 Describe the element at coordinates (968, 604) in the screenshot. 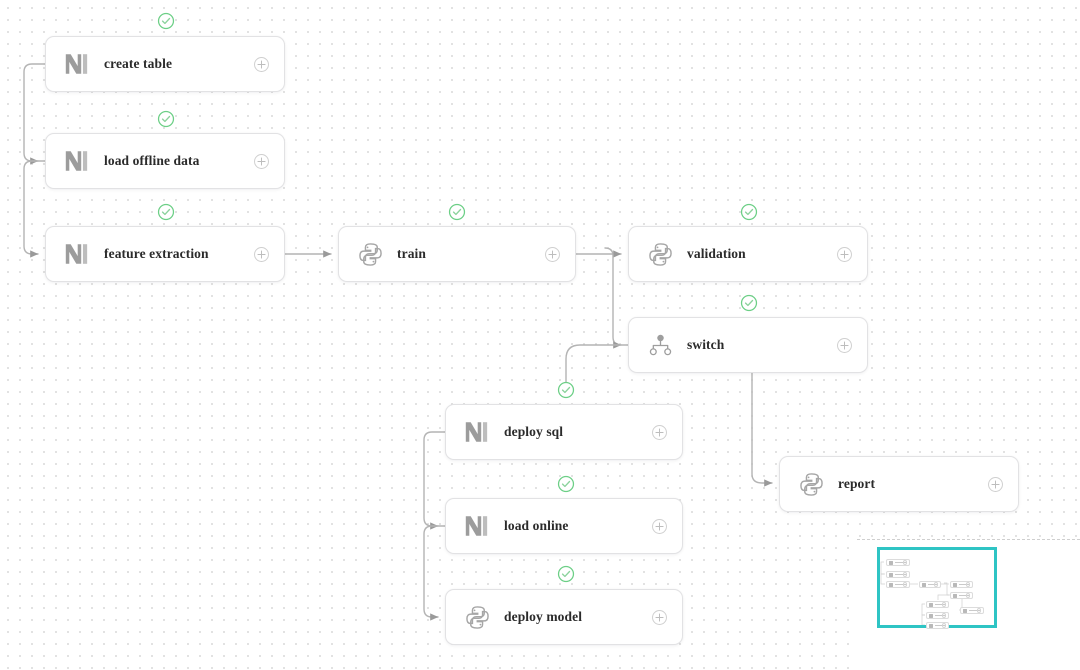

I see `minimap-panel` at that location.